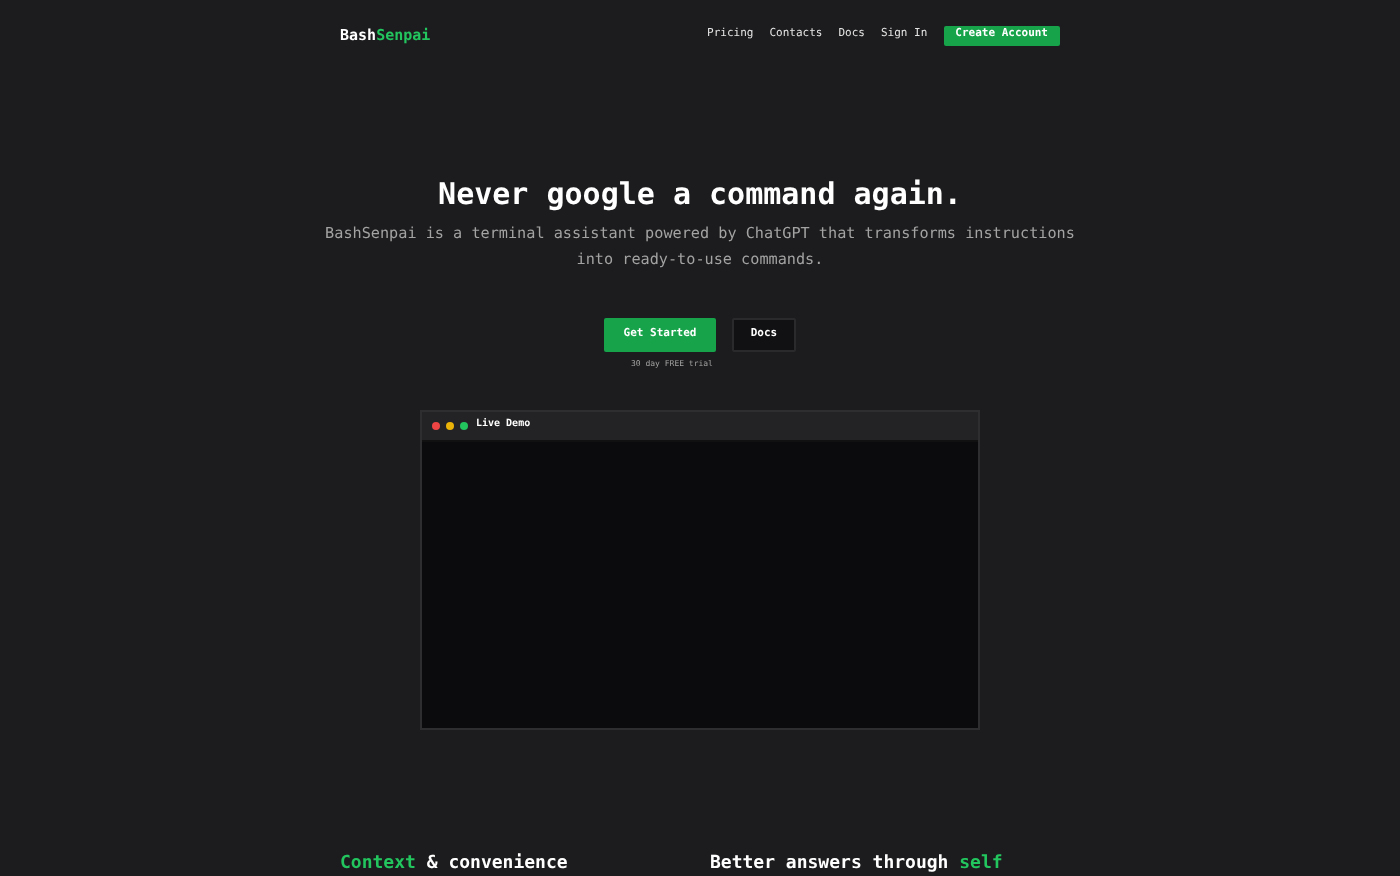  Describe the element at coordinates (700, 194) in the screenshot. I see `hero-title: Never google a command again.` at that location.